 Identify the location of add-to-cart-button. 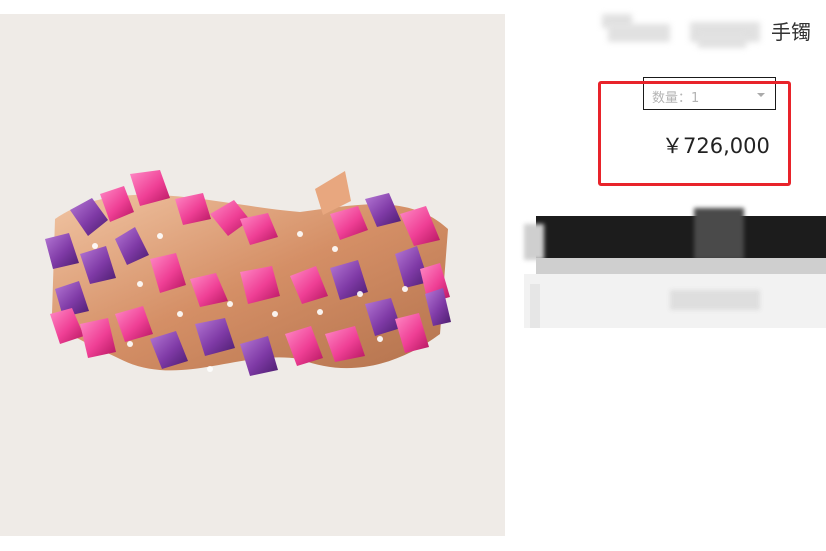
(675, 264).